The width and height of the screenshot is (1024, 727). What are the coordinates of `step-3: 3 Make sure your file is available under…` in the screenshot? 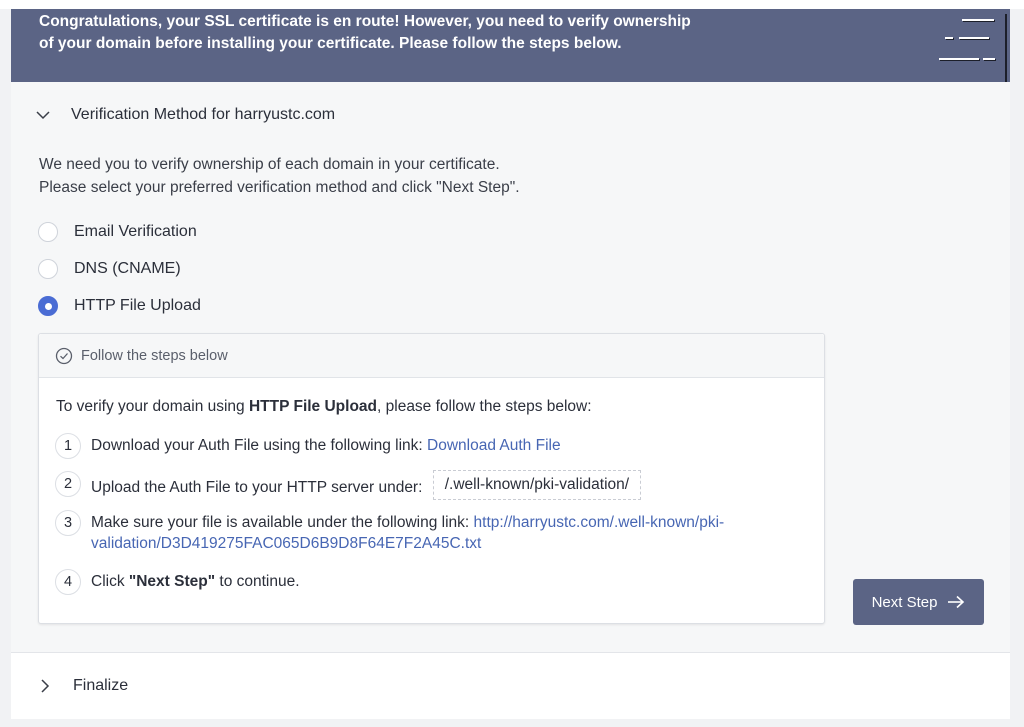 It's located at (389, 532).